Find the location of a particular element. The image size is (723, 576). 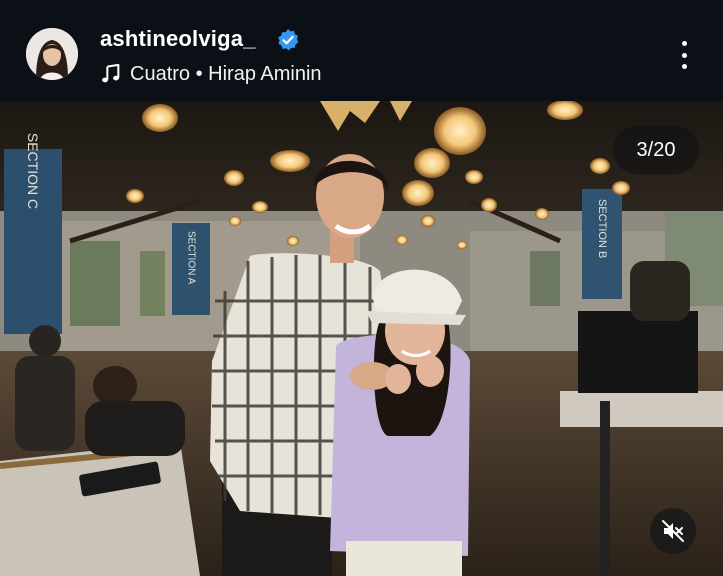

music-note-icon is located at coordinates (111, 73).